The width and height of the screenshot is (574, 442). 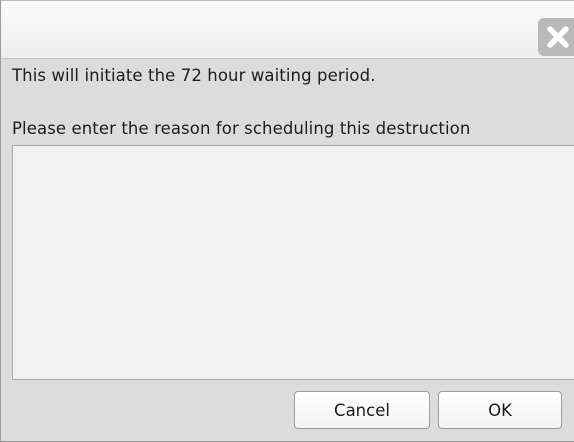 What do you see at coordinates (287, 29) in the screenshot?
I see `dialog-titlebar` at bounding box center [287, 29].